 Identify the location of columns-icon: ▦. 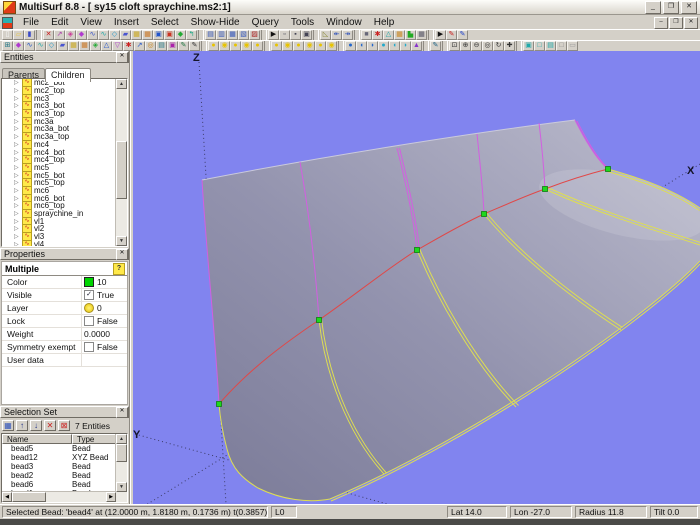
(8, 425).